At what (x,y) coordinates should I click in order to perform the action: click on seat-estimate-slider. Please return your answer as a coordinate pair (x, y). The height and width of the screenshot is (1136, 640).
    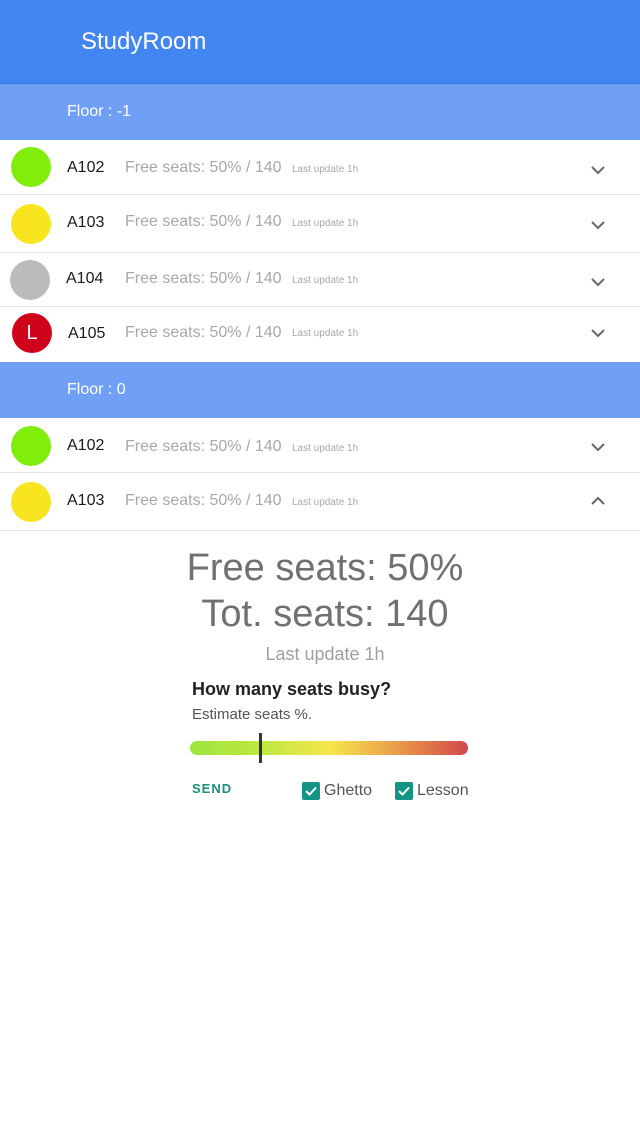
    Looking at the image, I should click on (329, 748).